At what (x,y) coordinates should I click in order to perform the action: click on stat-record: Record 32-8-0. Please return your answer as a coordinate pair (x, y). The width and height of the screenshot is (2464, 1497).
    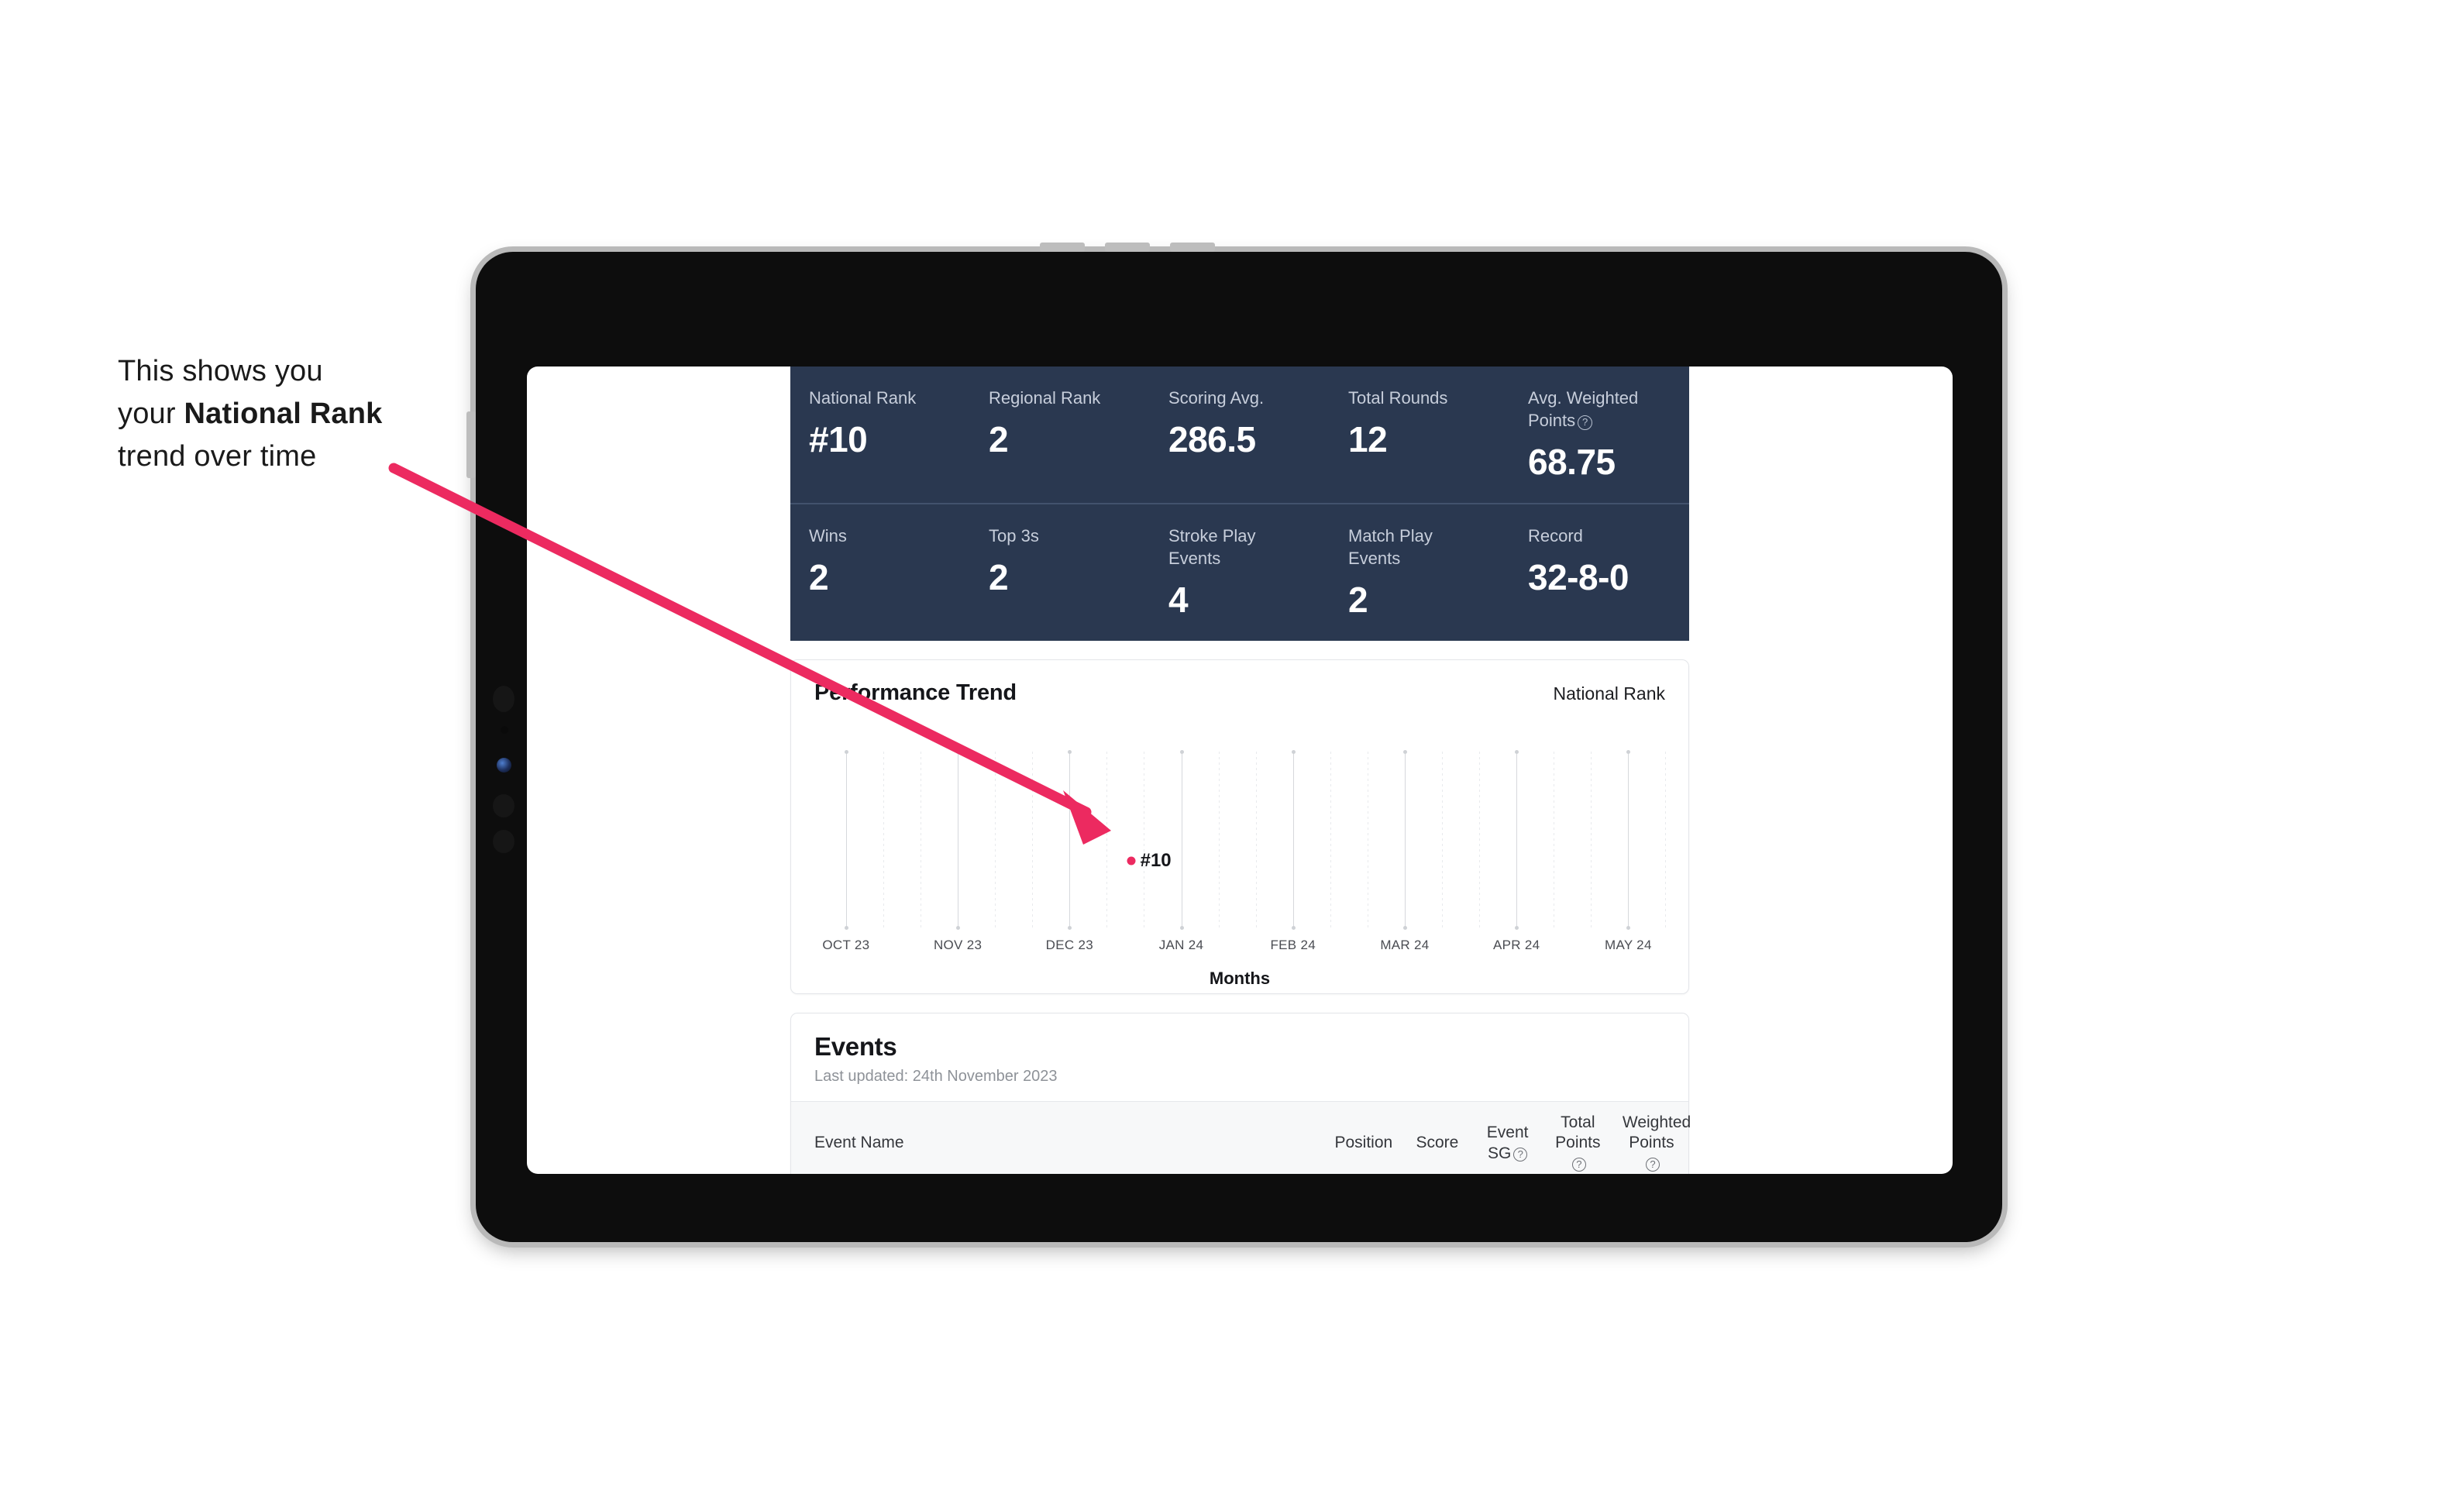
    Looking at the image, I should click on (1599, 572).